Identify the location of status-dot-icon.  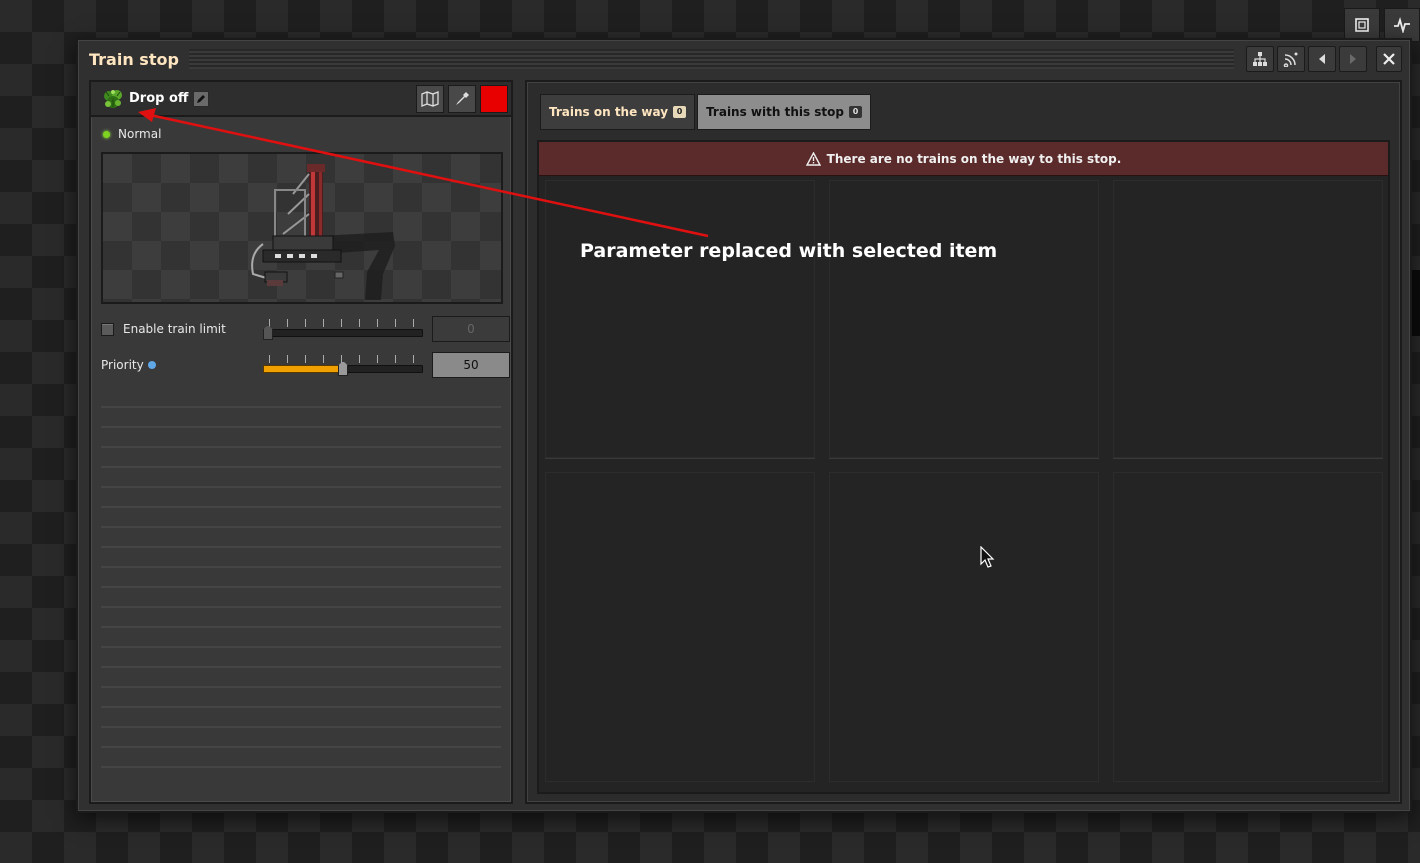
(106, 134).